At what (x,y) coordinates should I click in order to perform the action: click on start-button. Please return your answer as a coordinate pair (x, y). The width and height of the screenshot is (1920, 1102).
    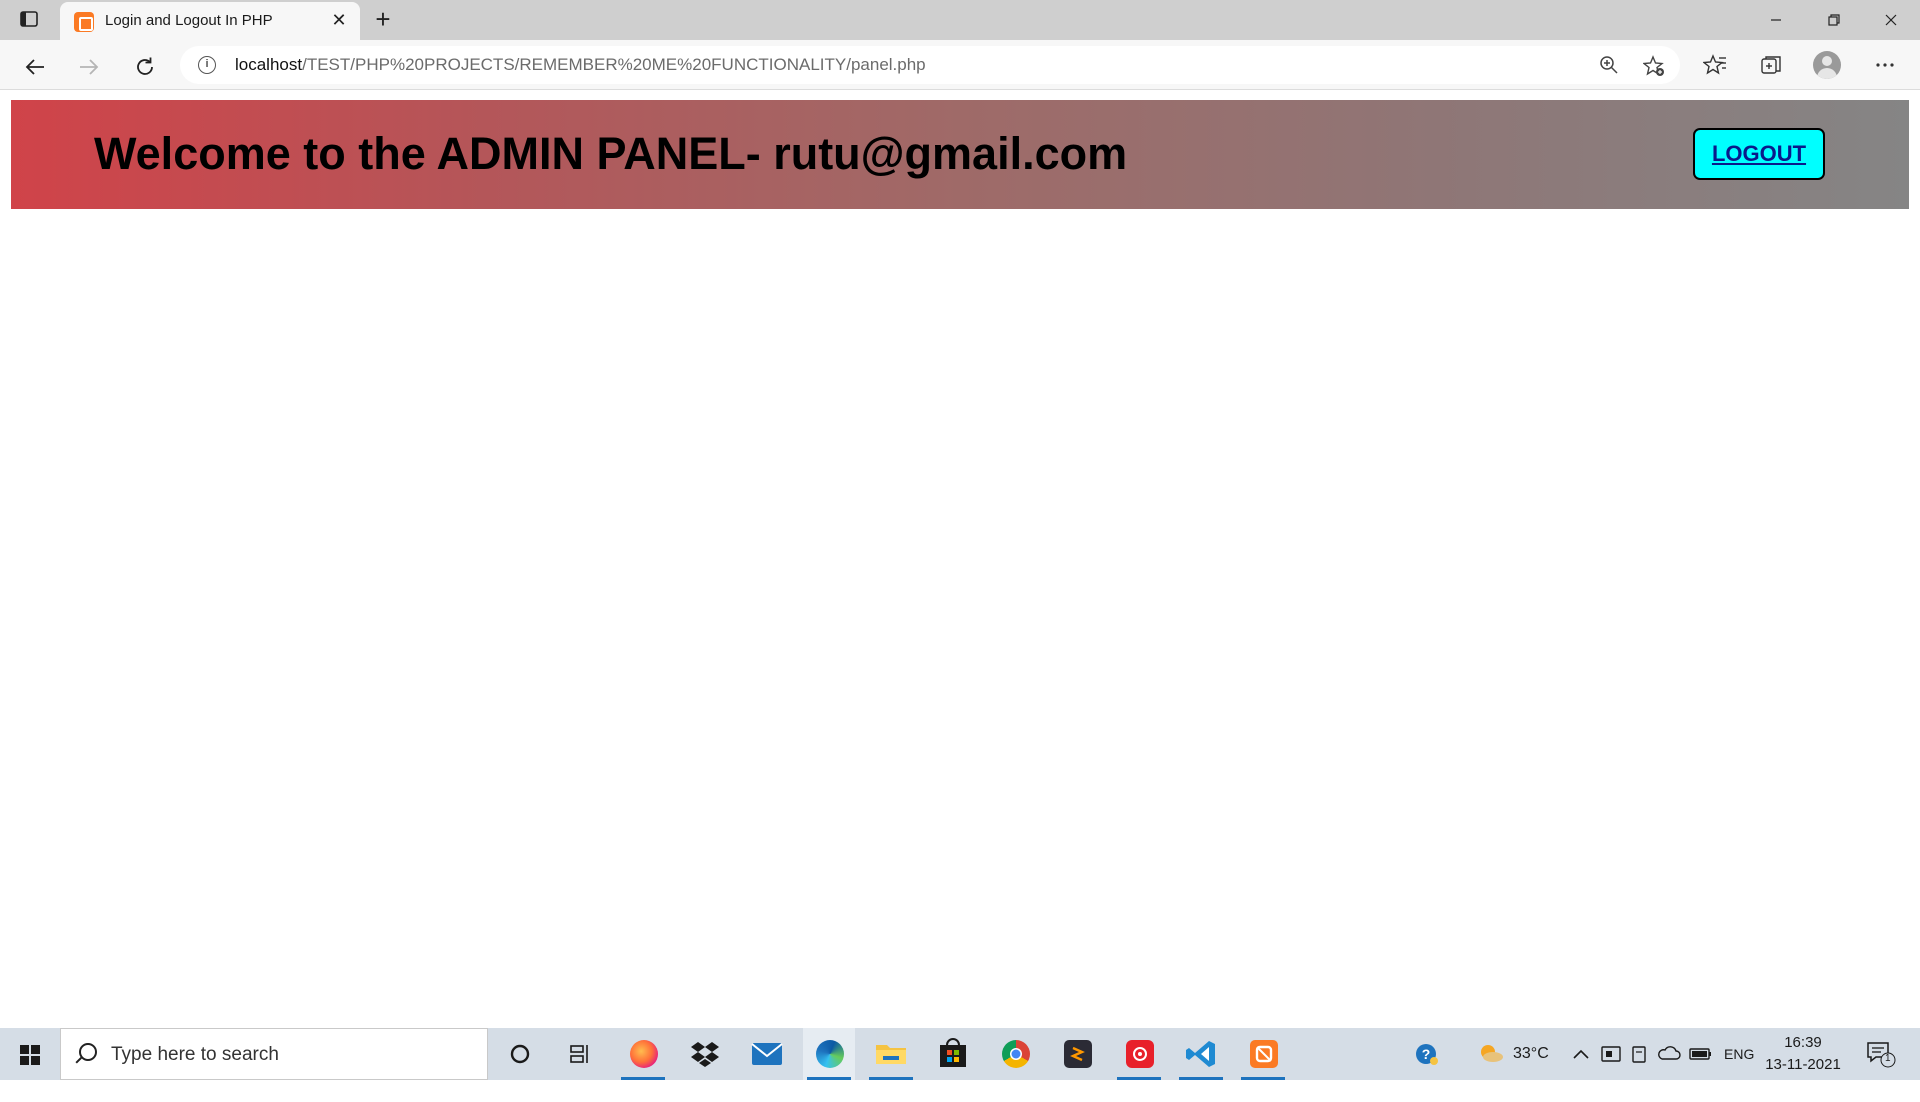
    Looking at the image, I should click on (30, 1054).